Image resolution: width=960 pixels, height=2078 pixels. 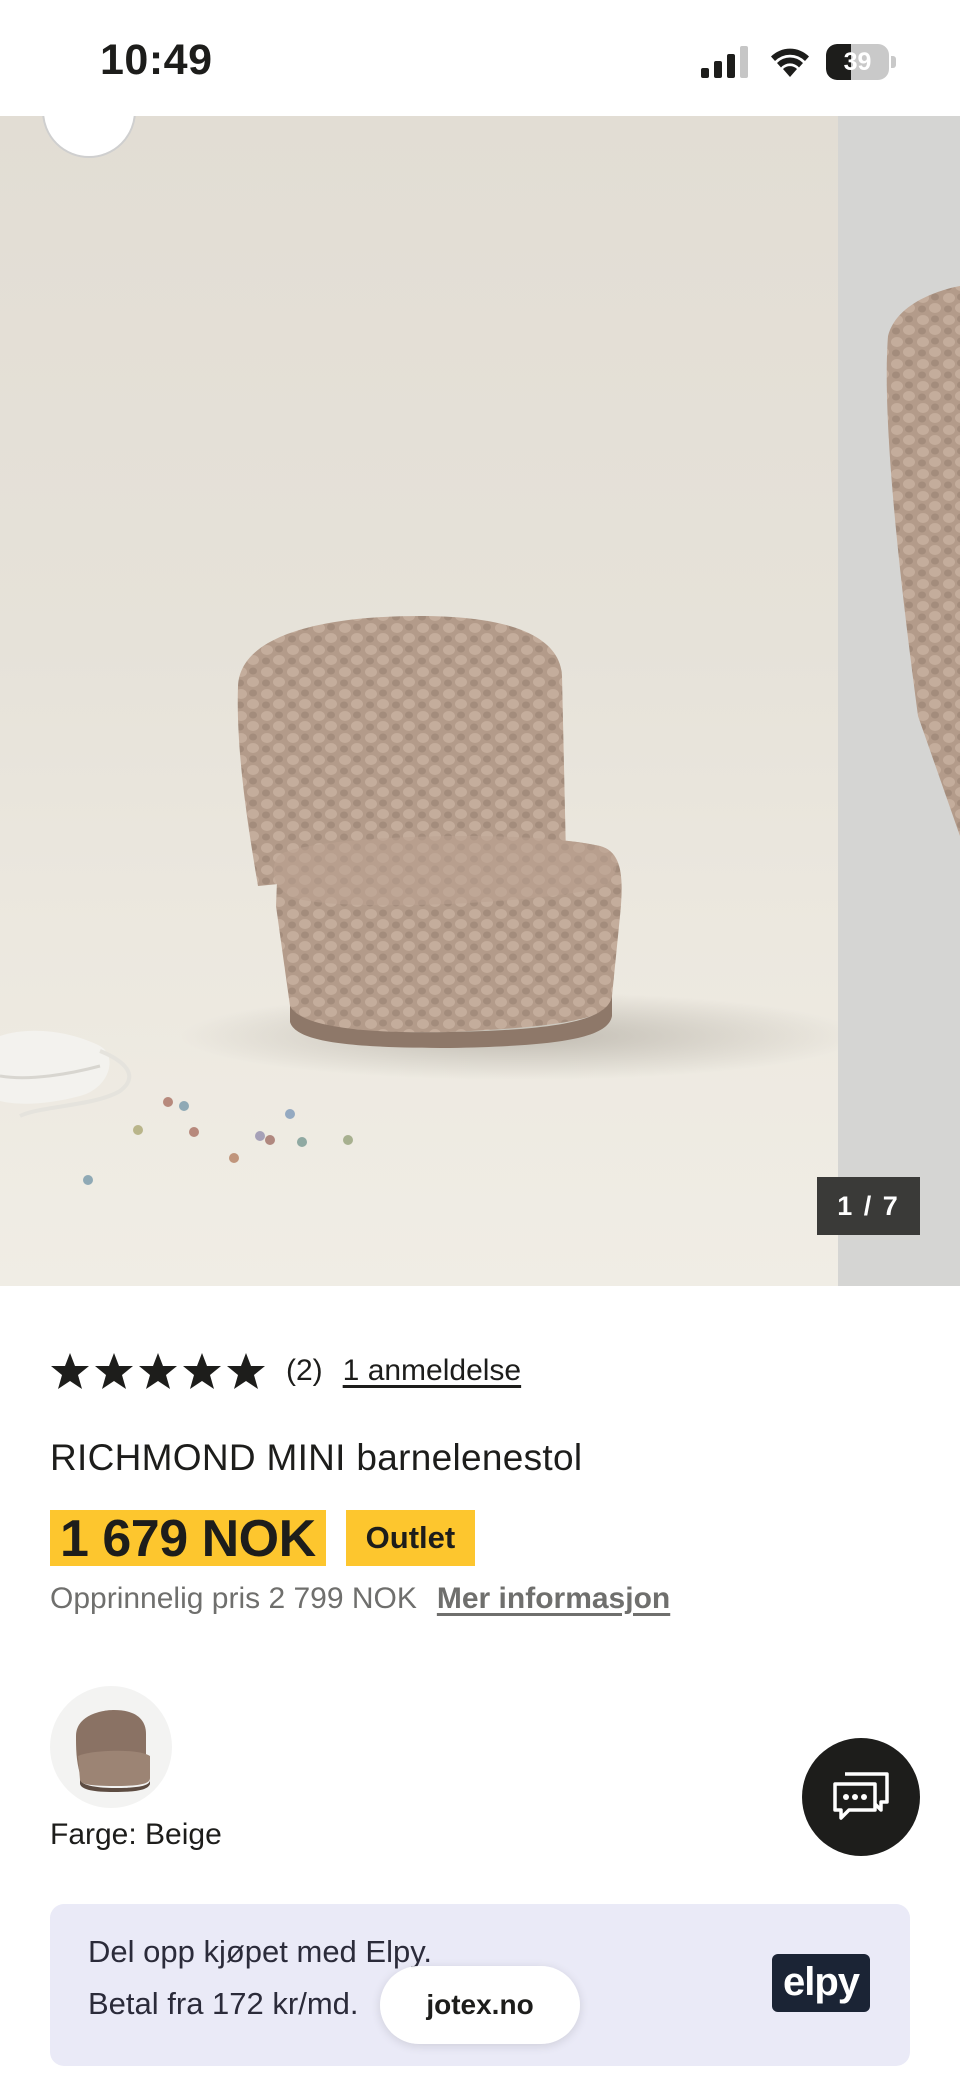 I want to click on next-image-peek, so click(x=923, y=561).